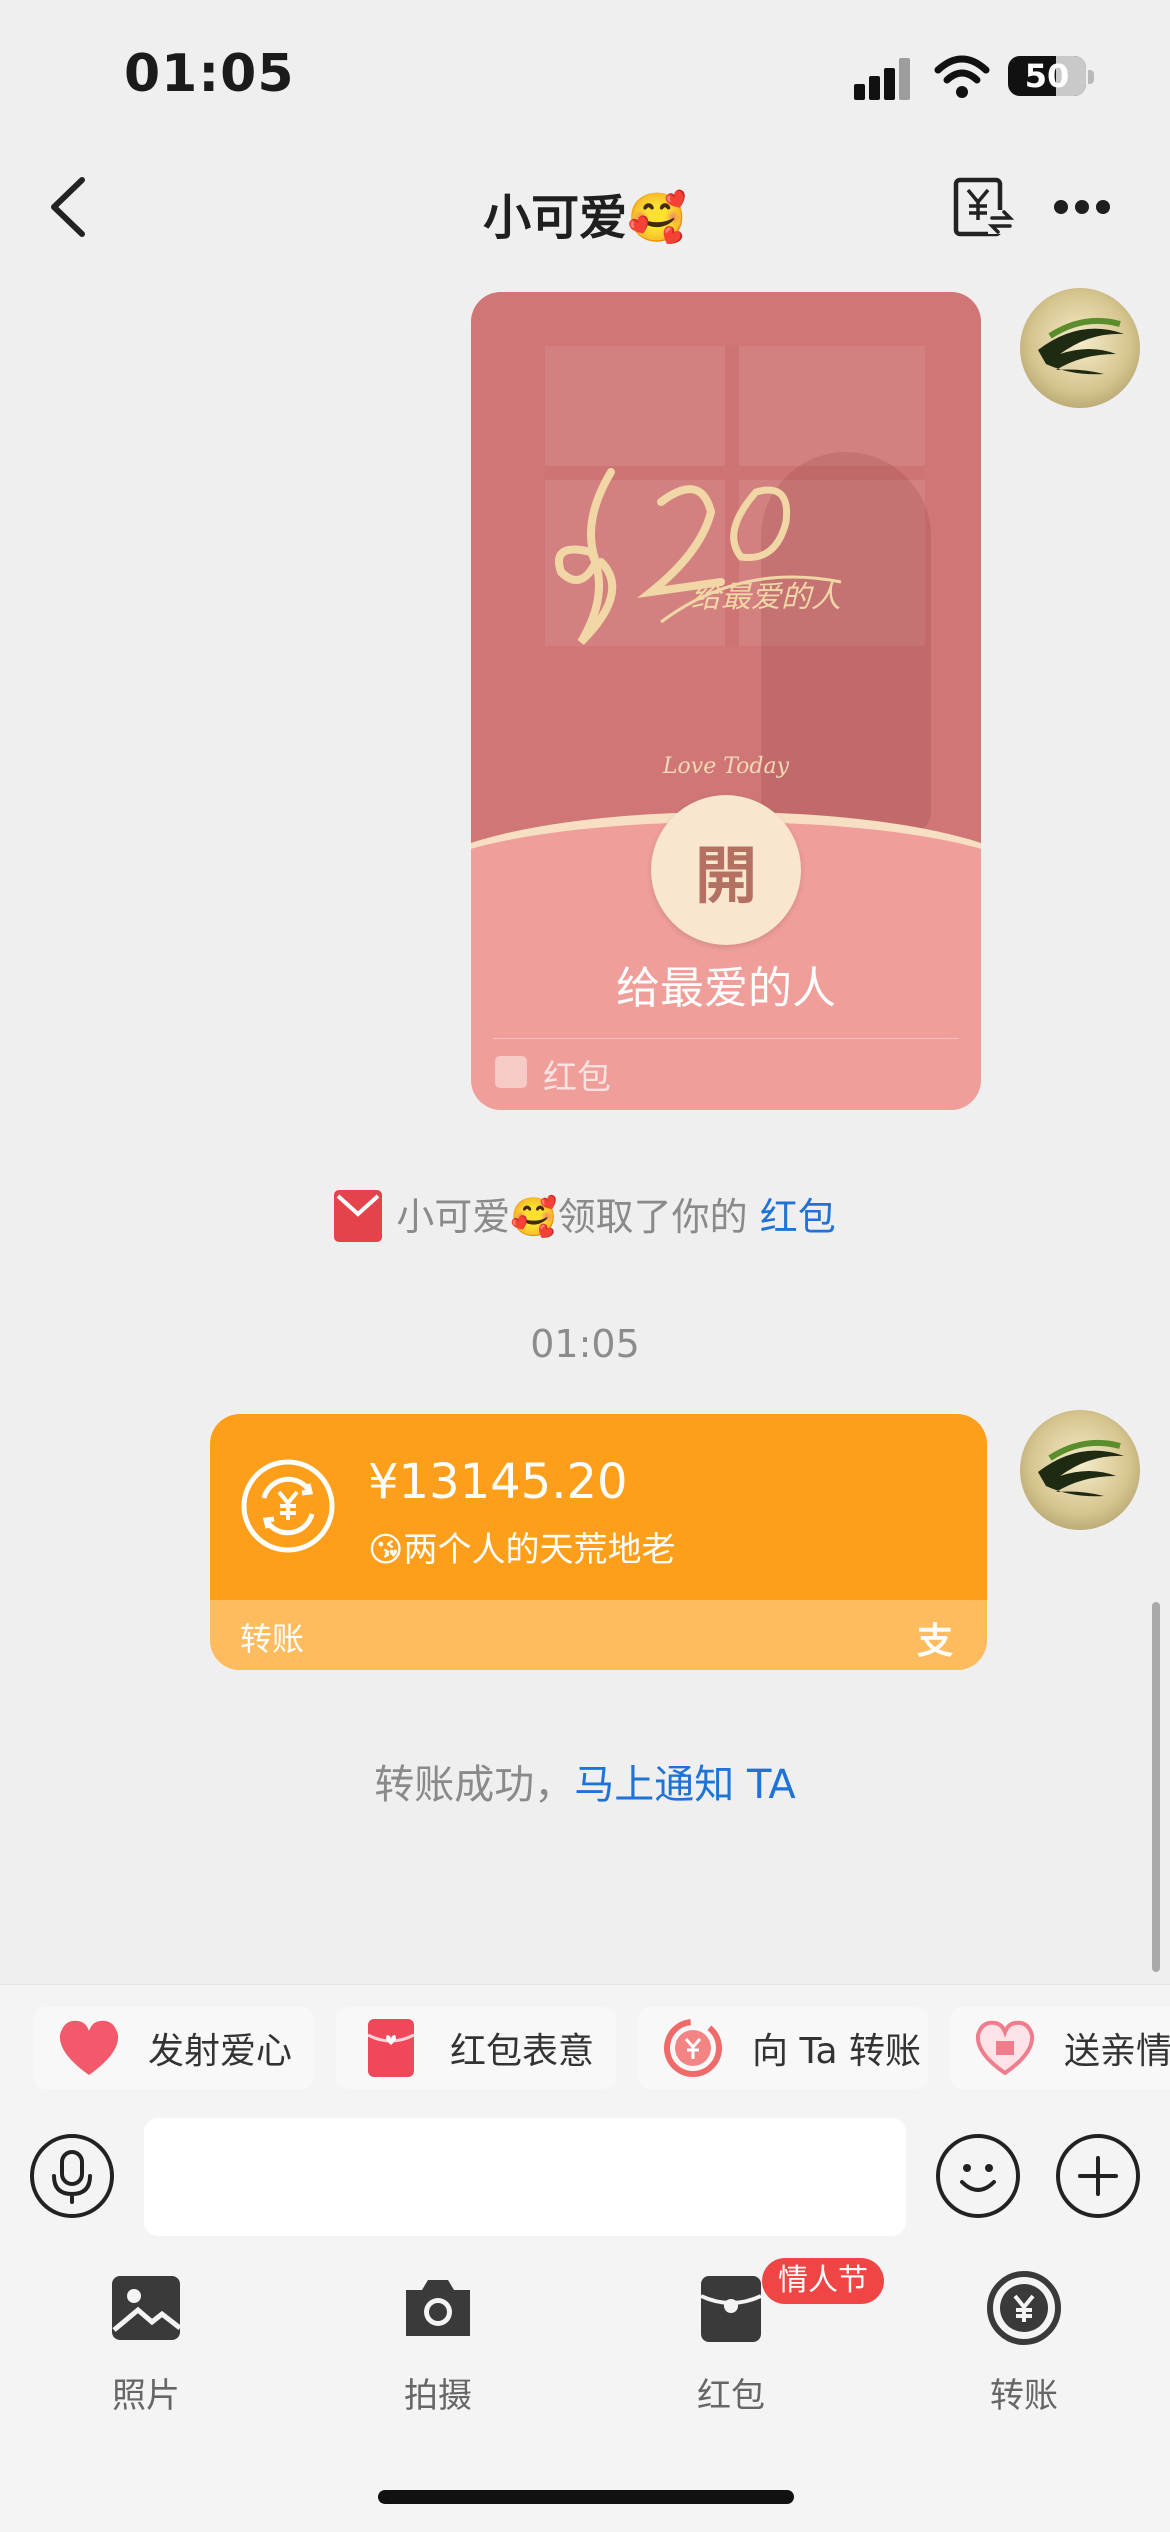 This screenshot has width=1170, height=2532. I want to click on love-today-text: Love Today, so click(726, 766).